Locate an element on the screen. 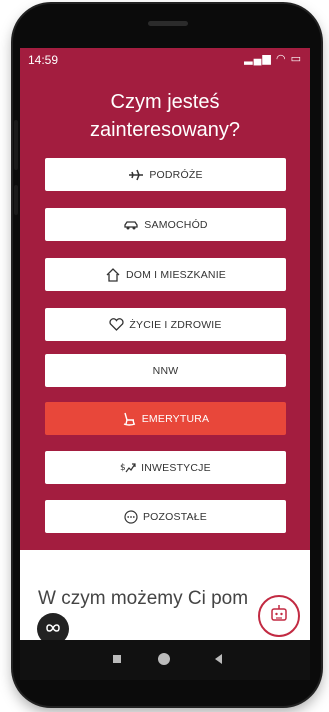 The width and height of the screenshot is (329, 712). option-label: INWESTYCJE is located at coordinates (176, 467).